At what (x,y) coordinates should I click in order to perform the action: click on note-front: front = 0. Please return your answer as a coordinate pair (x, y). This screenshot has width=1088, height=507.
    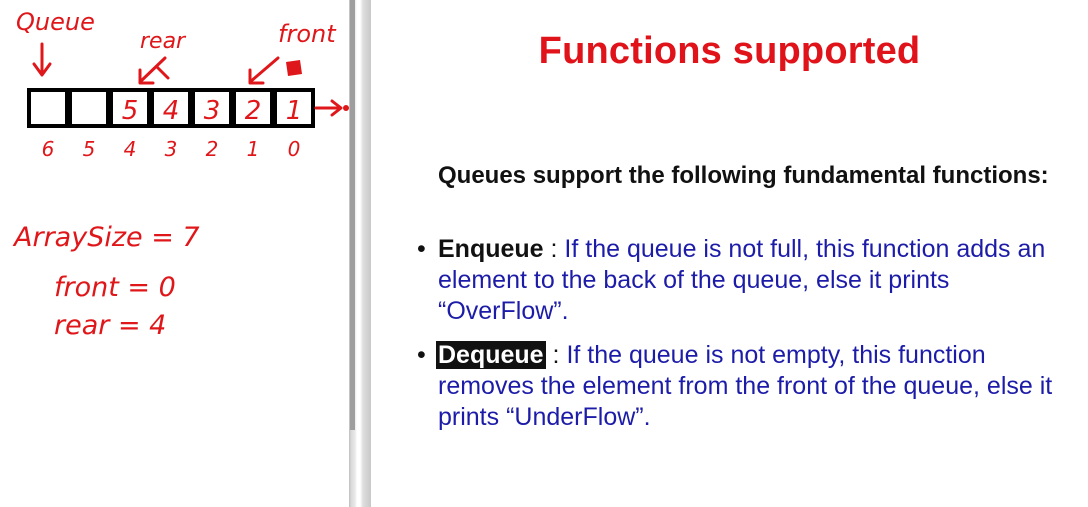
    Looking at the image, I should click on (115, 287).